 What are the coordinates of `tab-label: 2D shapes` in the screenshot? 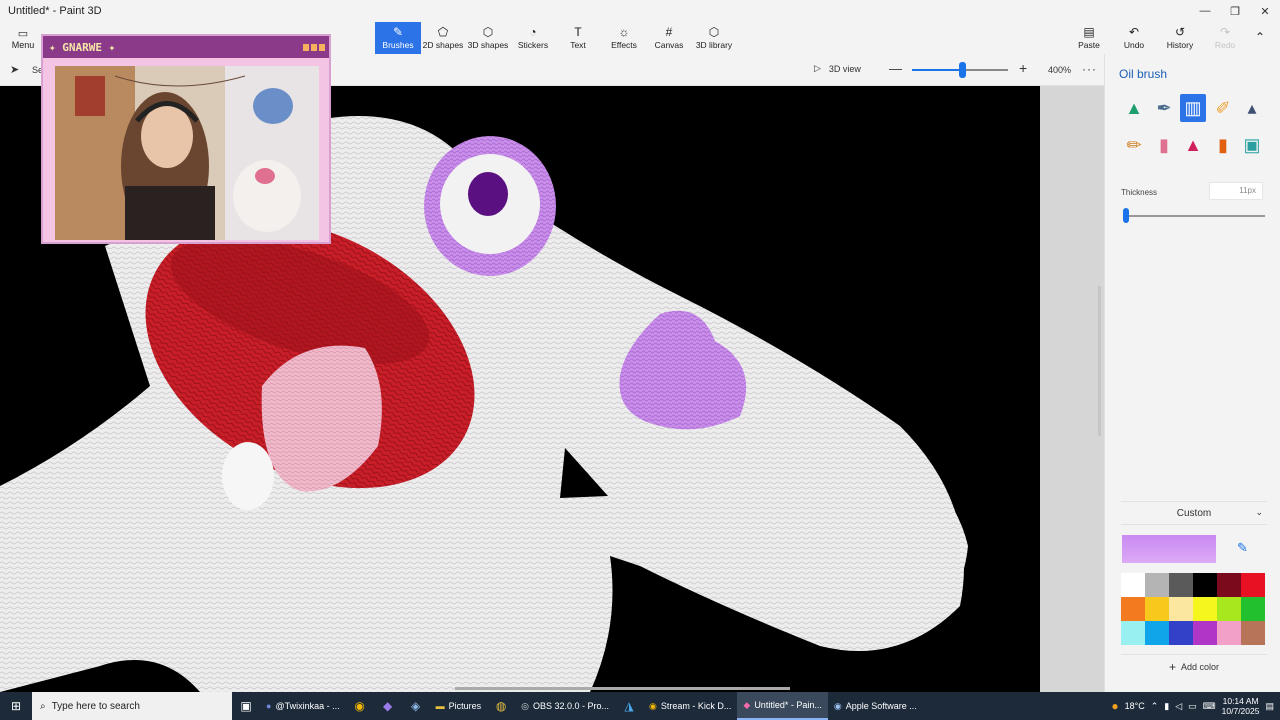 It's located at (443, 45).